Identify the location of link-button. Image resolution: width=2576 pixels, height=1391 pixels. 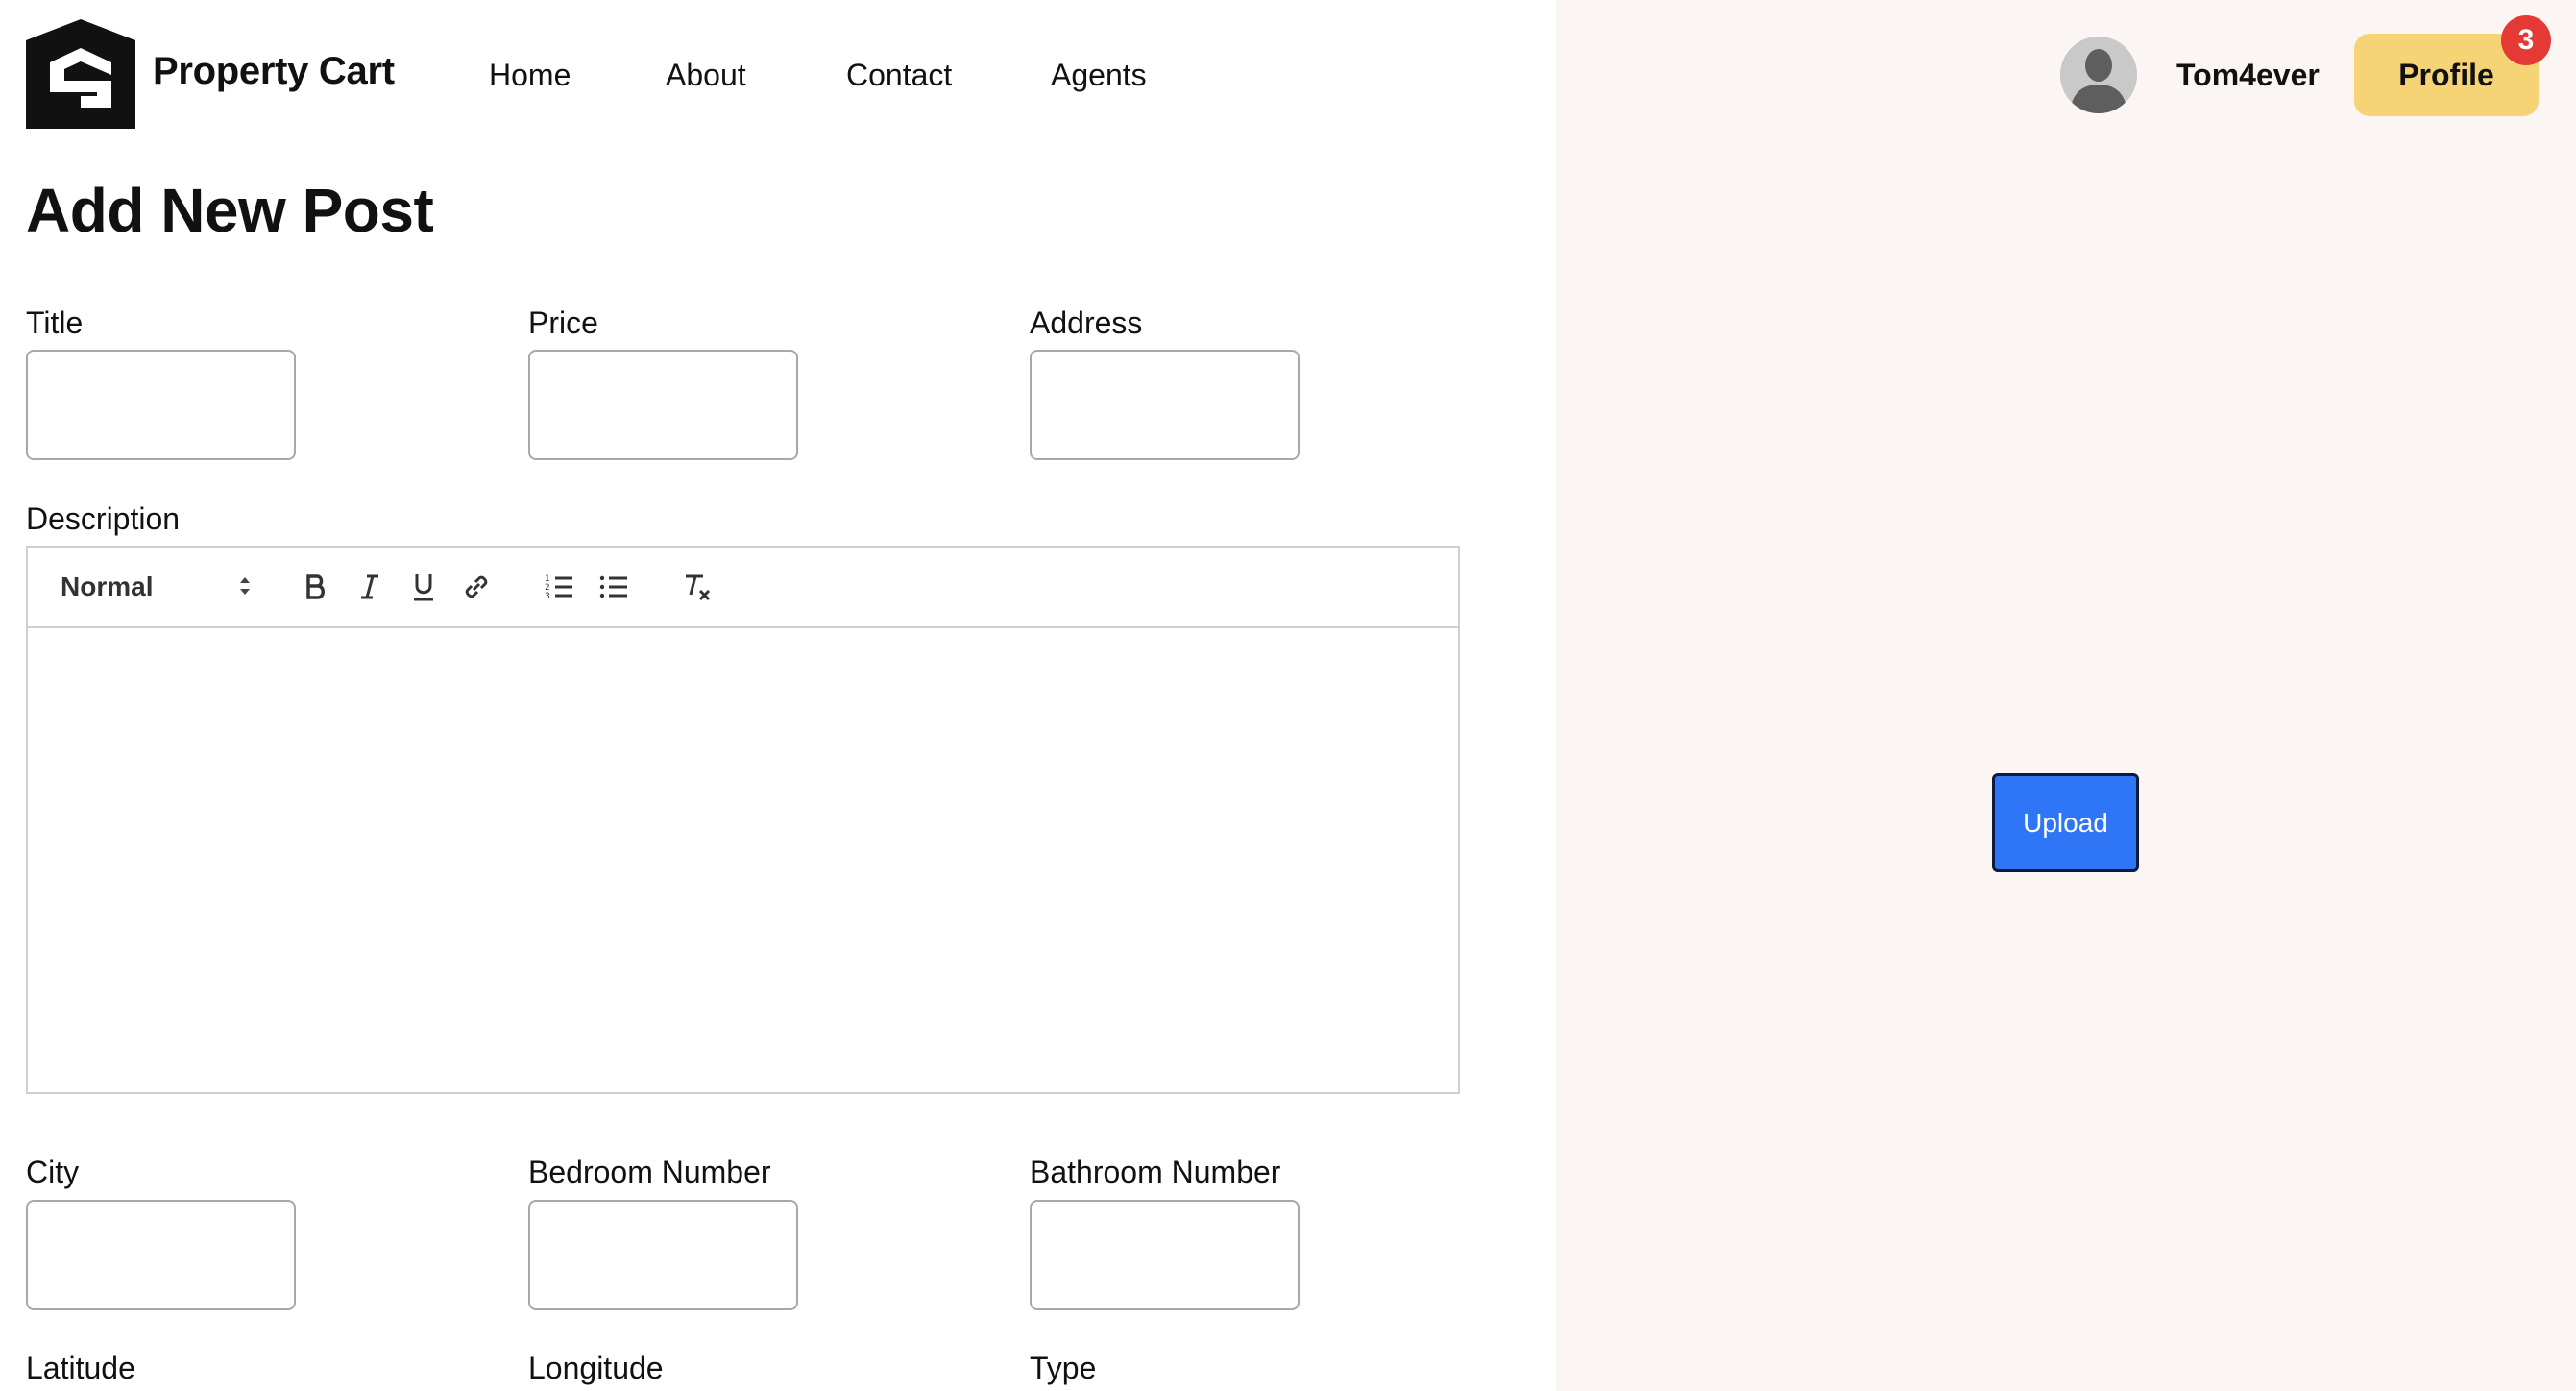
(476, 587).